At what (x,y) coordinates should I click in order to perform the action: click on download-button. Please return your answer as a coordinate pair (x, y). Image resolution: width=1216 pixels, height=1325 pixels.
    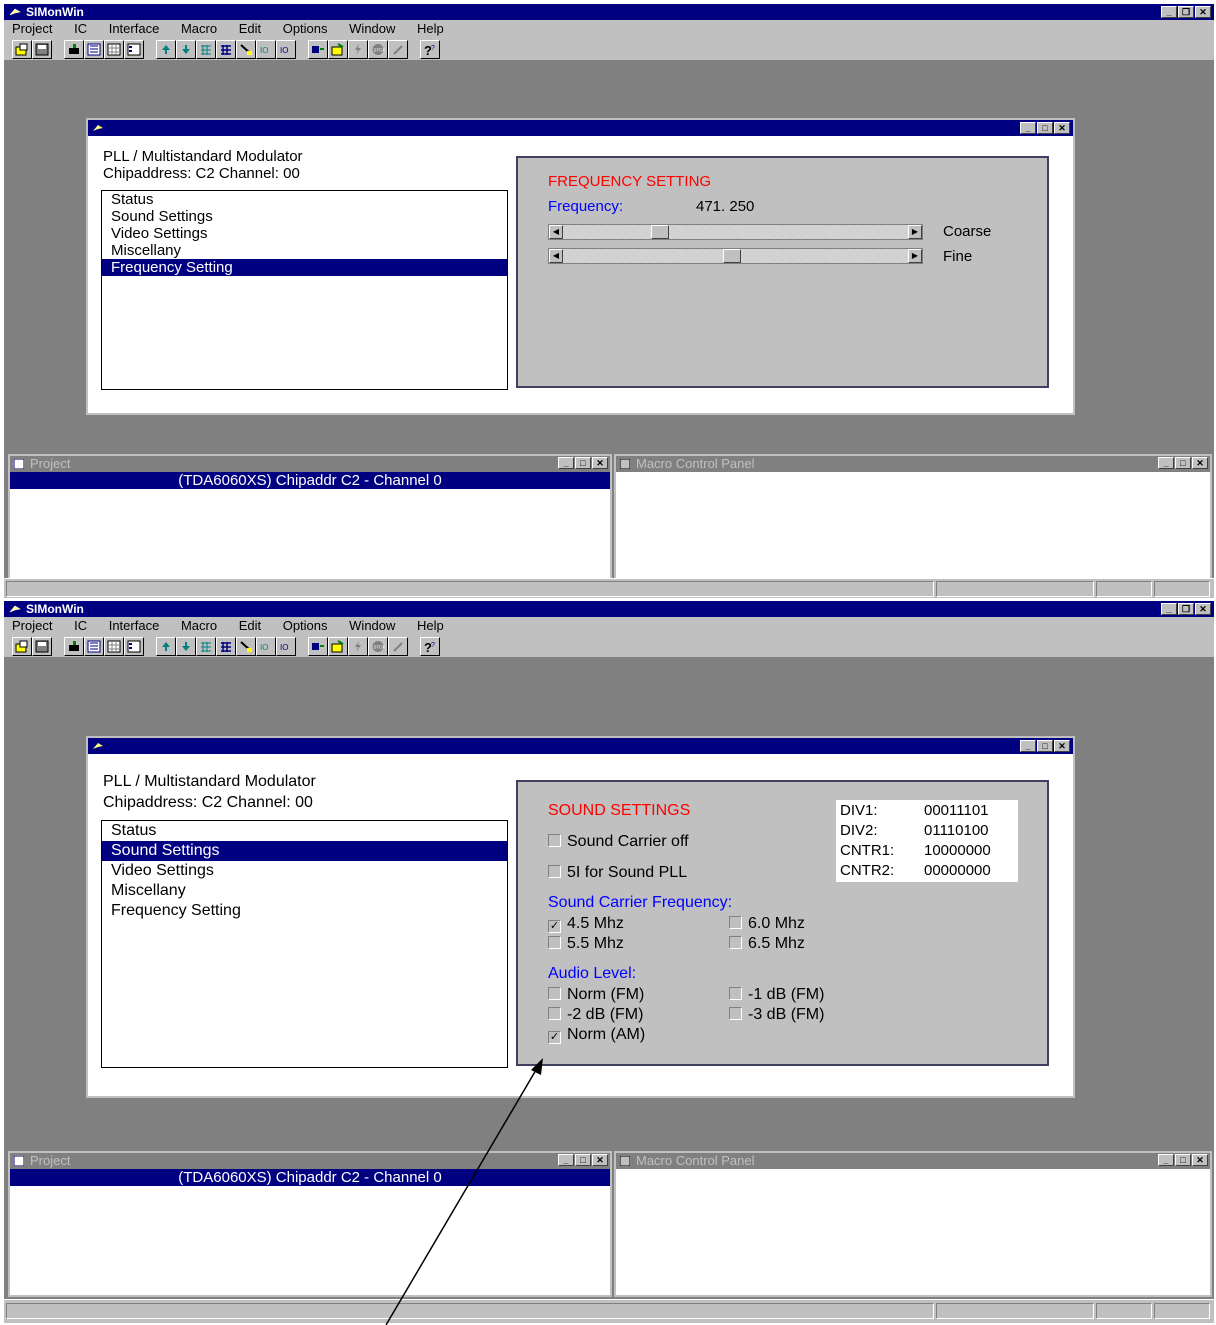
    Looking at the image, I should click on (186, 646).